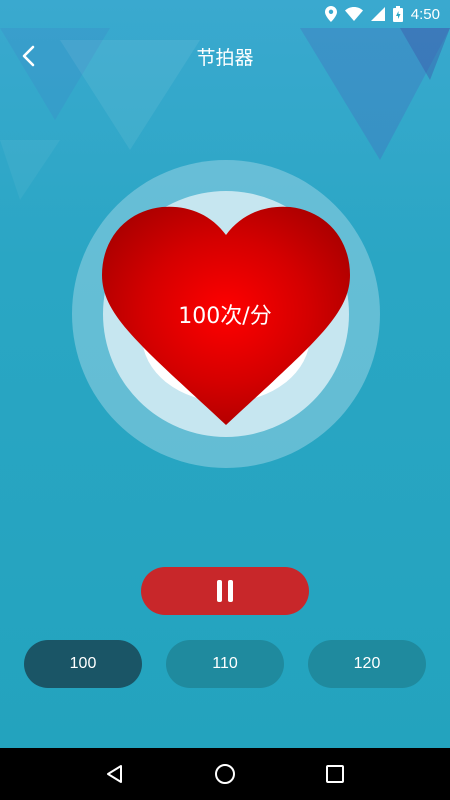  Describe the element at coordinates (377, 14) in the screenshot. I see `signal-icon` at that location.